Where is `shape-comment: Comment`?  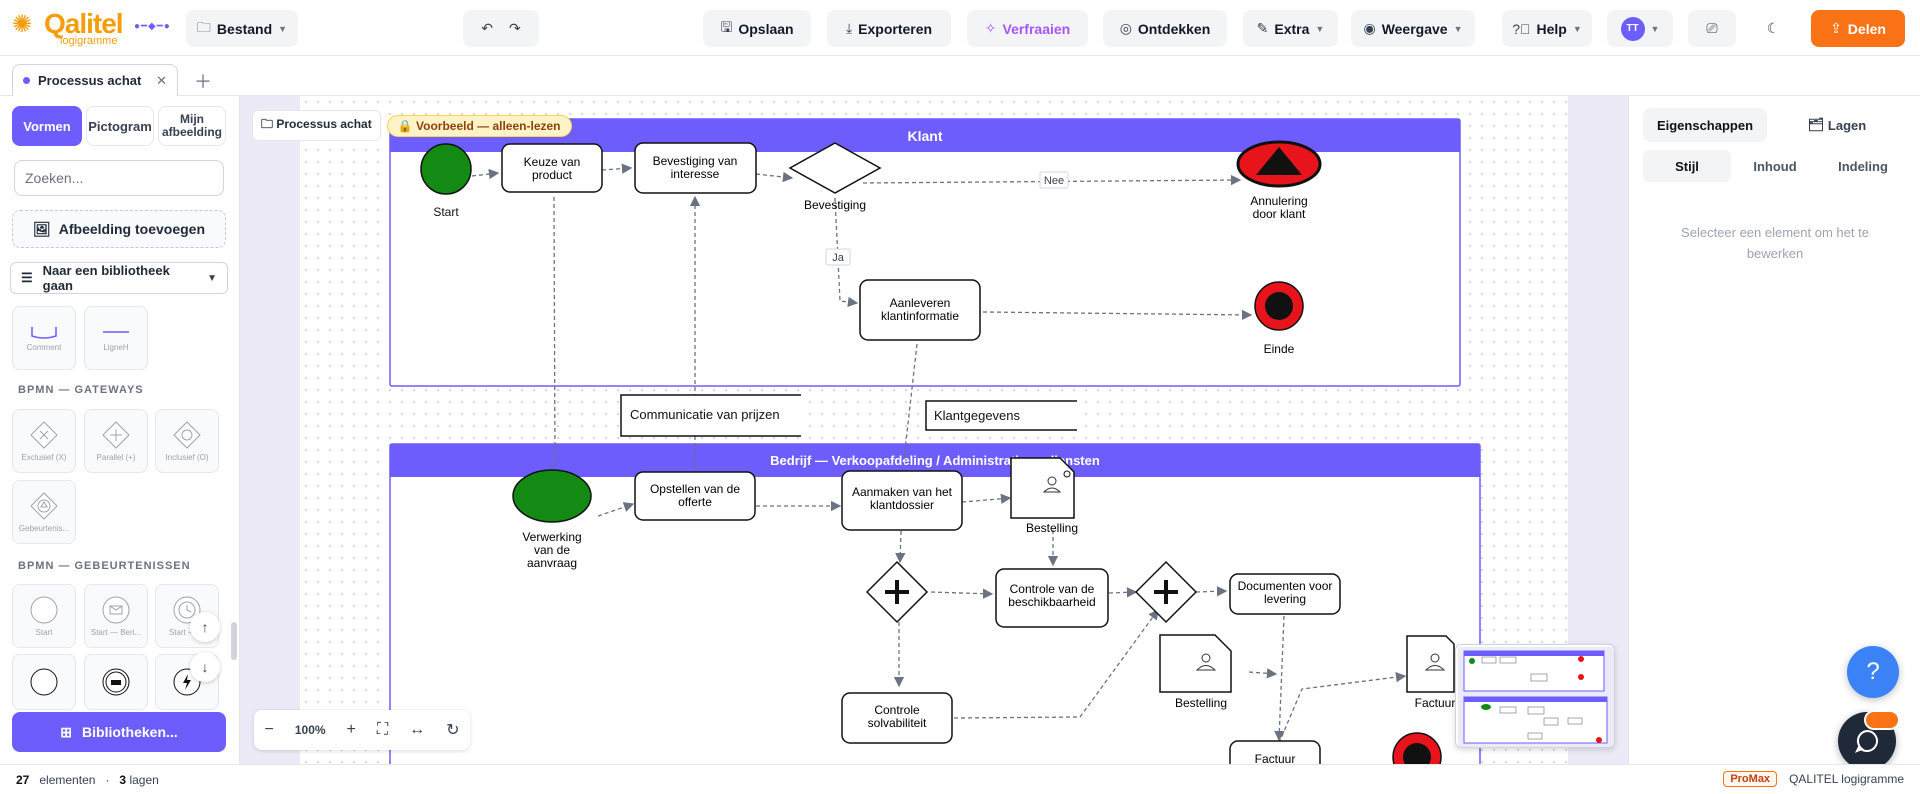
shape-comment: Comment is located at coordinates (44, 338).